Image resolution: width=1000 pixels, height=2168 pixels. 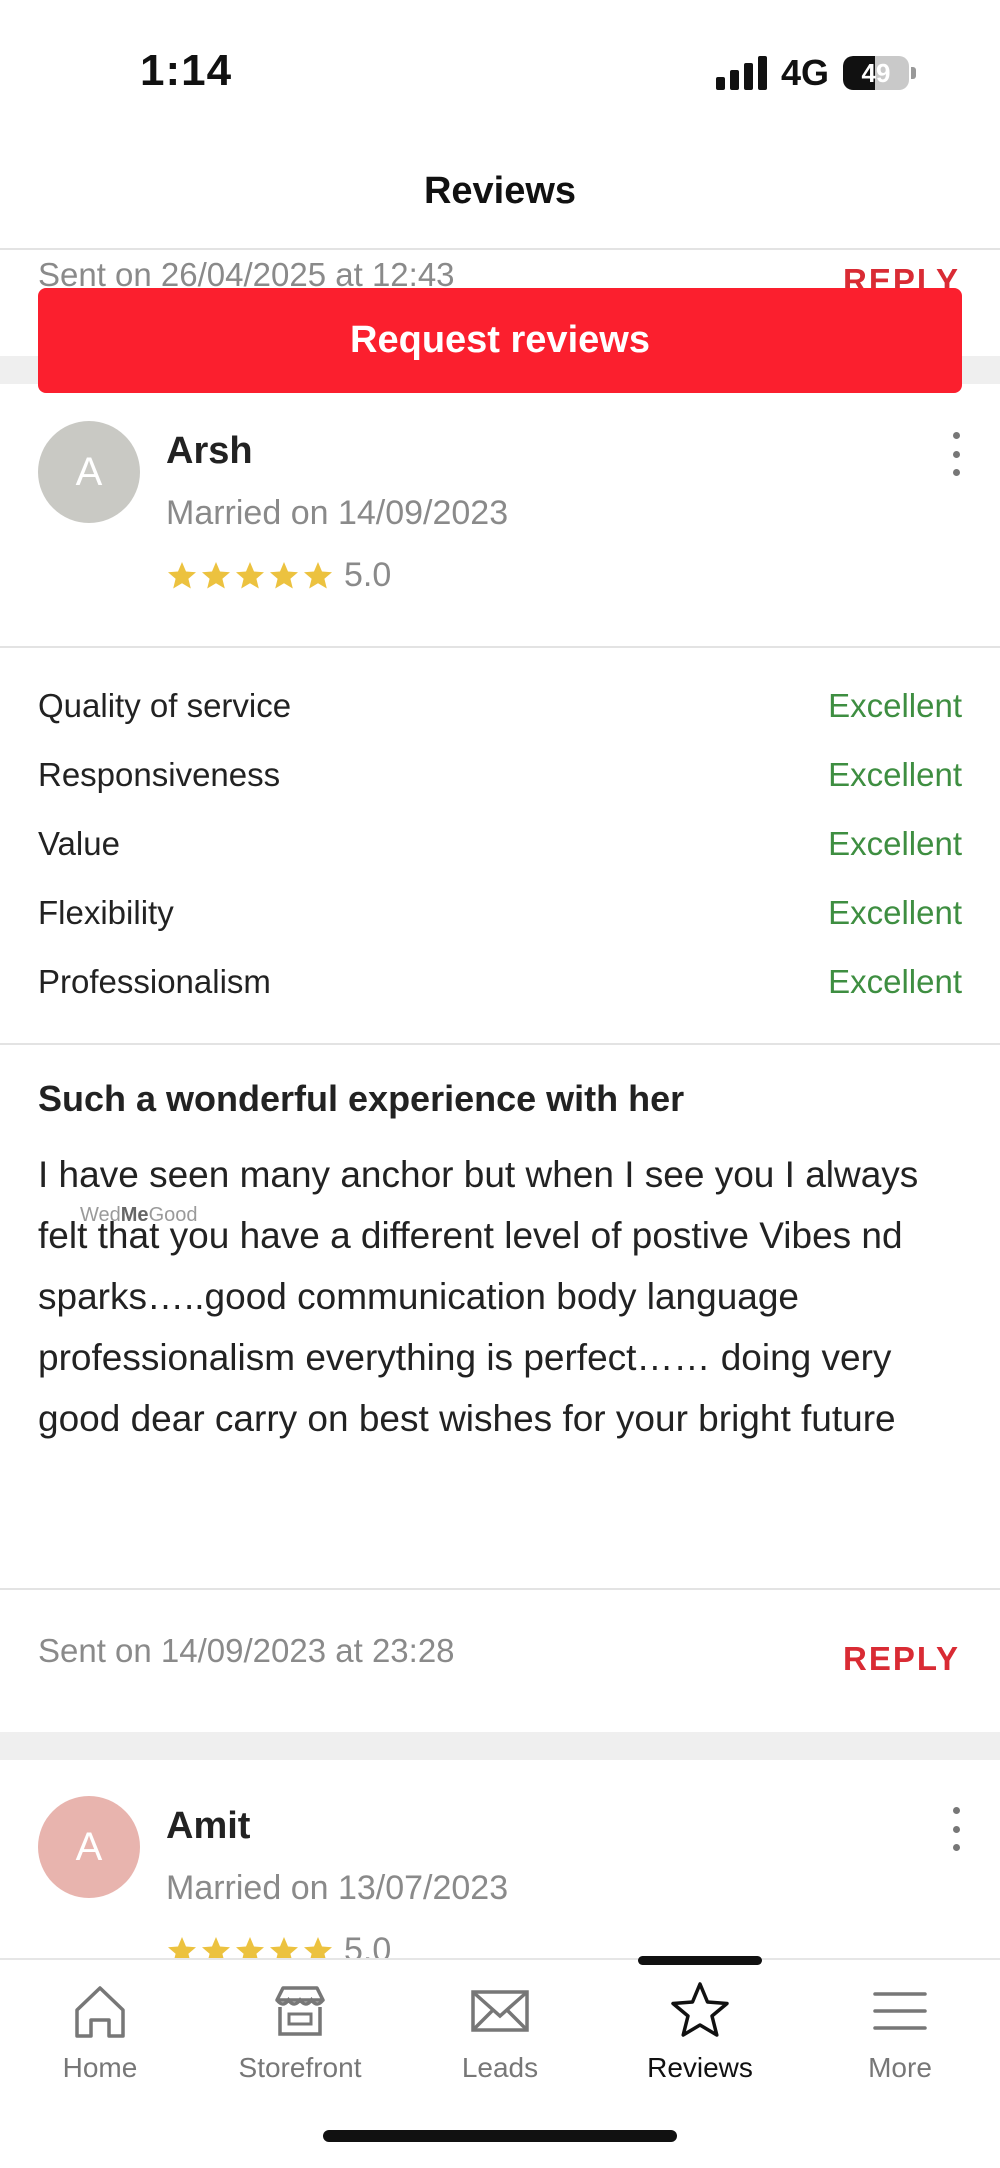 What do you see at coordinates (500, 981) in the screenshot?
I see `criteria-row: Professionalism Excellent` at bounding box center [500, 981].